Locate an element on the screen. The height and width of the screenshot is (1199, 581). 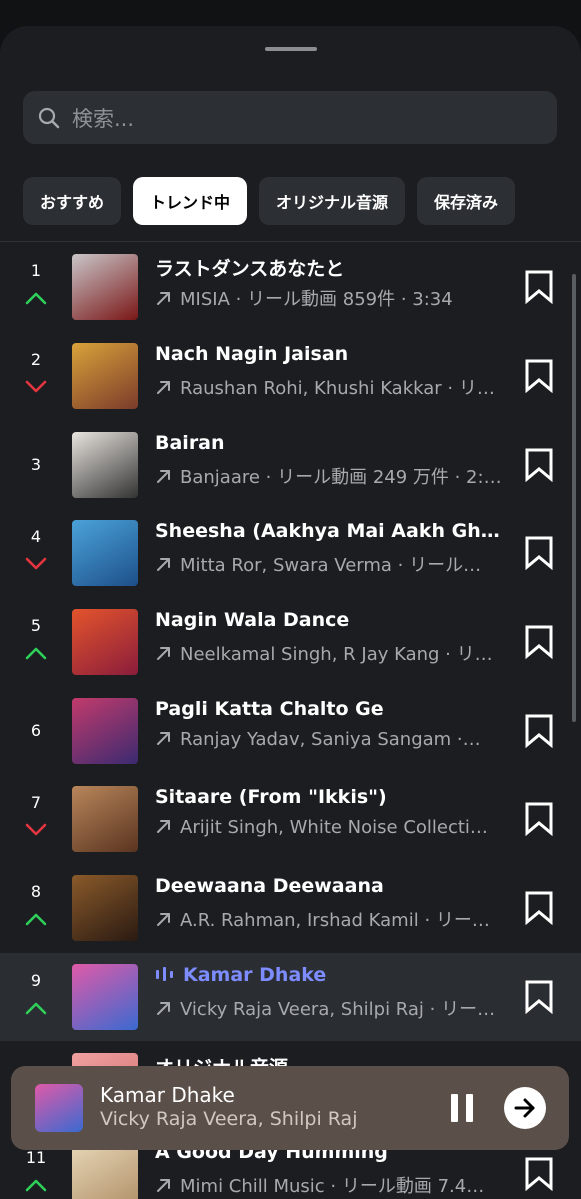
rank-number: 6 is located at coordinates (36, 730).